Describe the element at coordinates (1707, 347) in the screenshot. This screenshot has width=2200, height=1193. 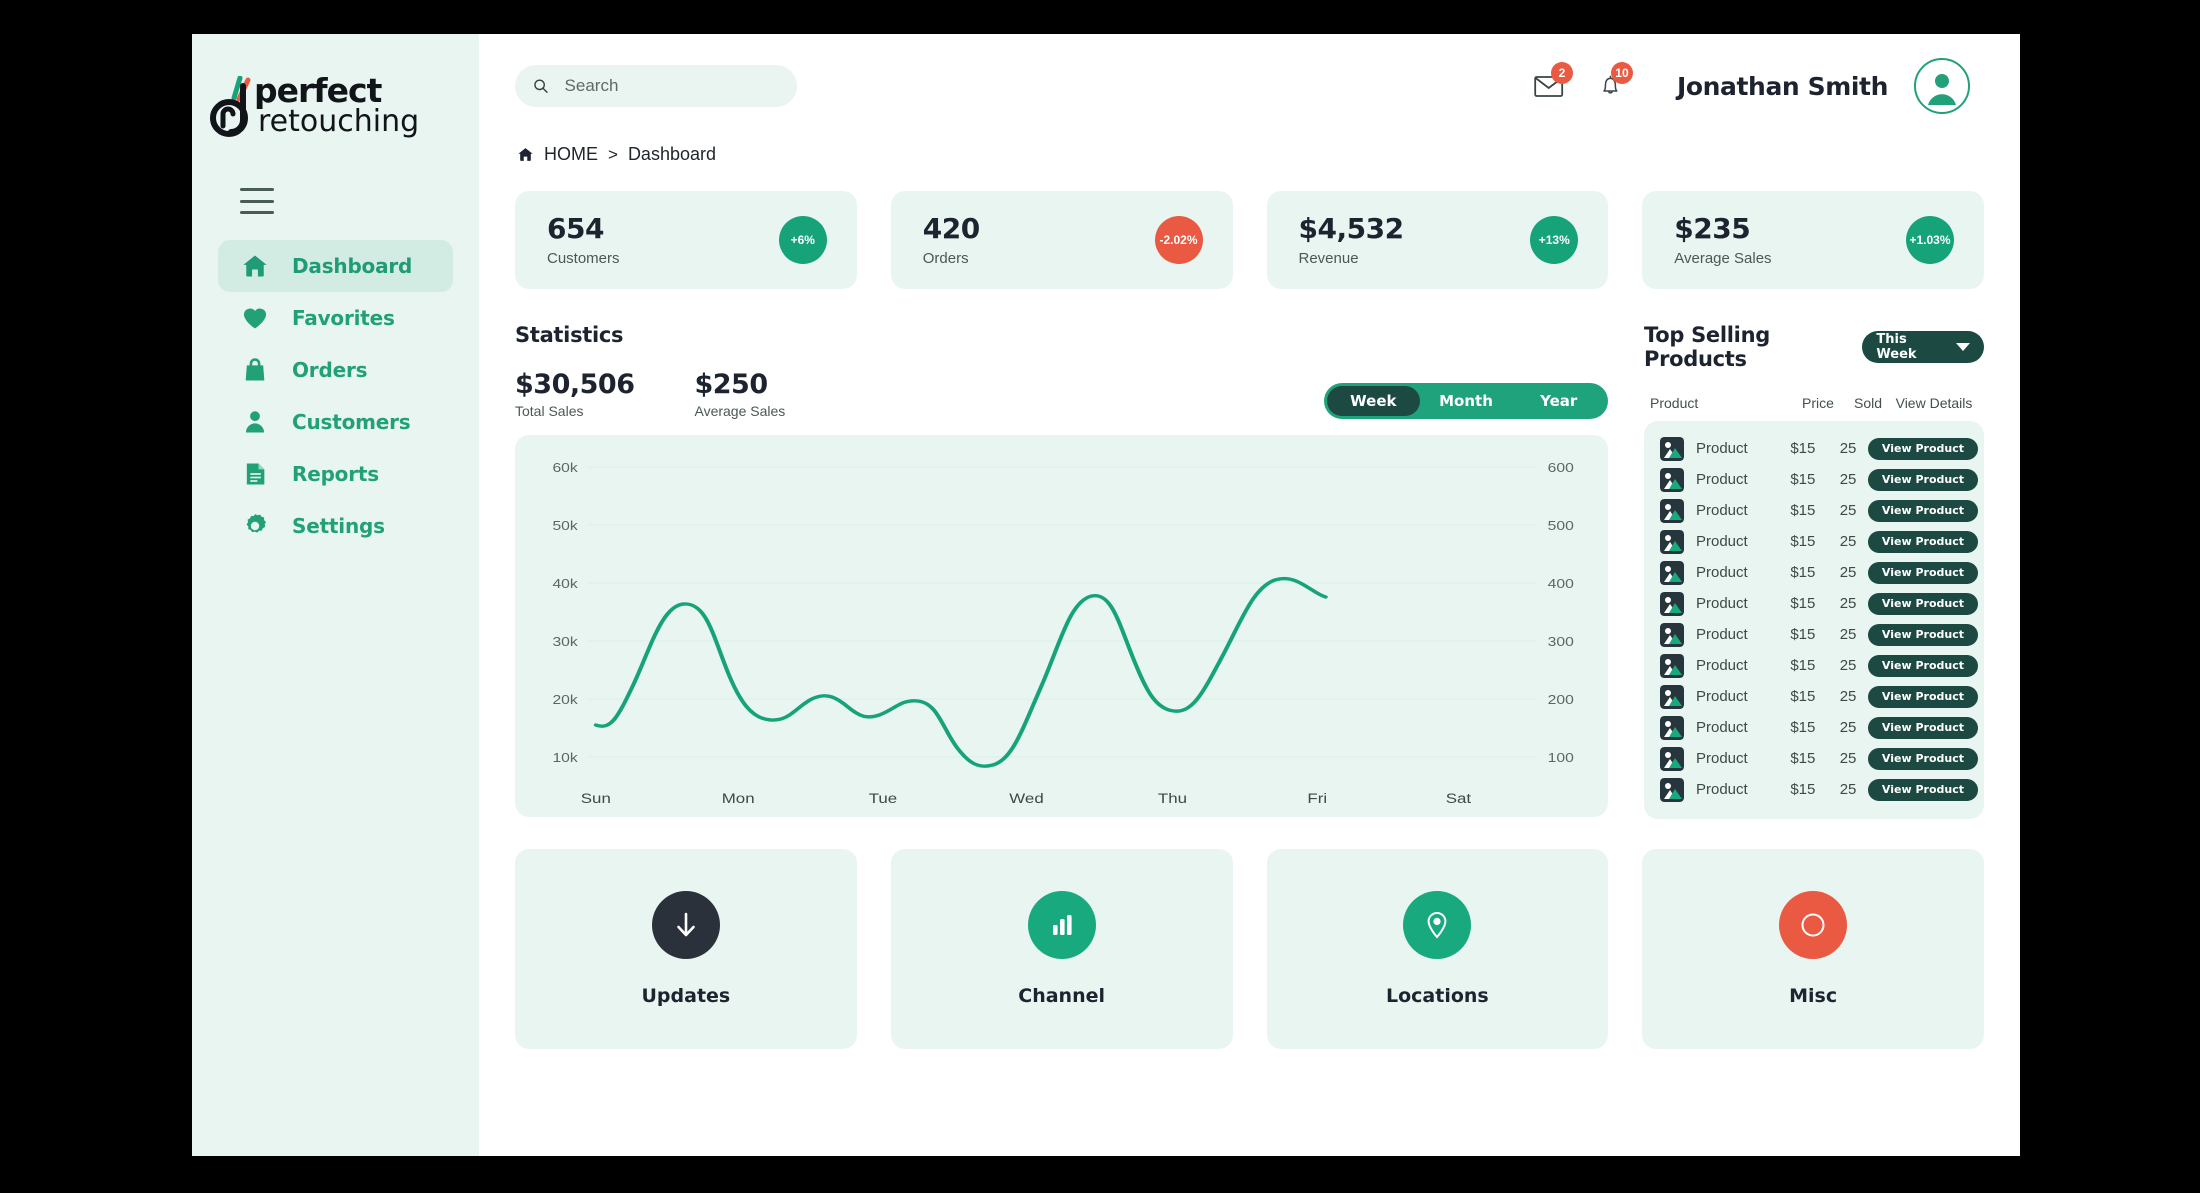
I see `products-title: Top Selling Products` at that location.